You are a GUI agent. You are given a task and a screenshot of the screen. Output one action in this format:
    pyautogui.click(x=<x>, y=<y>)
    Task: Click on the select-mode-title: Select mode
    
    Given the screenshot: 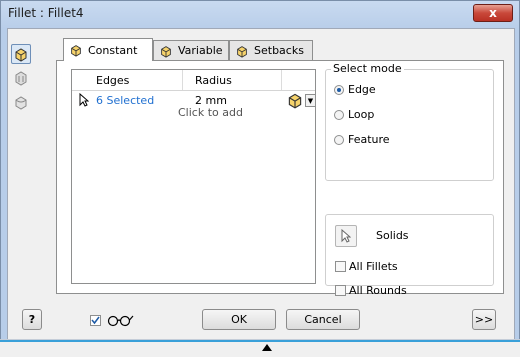 What is the action you would take?
    pyautogui.click(x=367, y=68)
    